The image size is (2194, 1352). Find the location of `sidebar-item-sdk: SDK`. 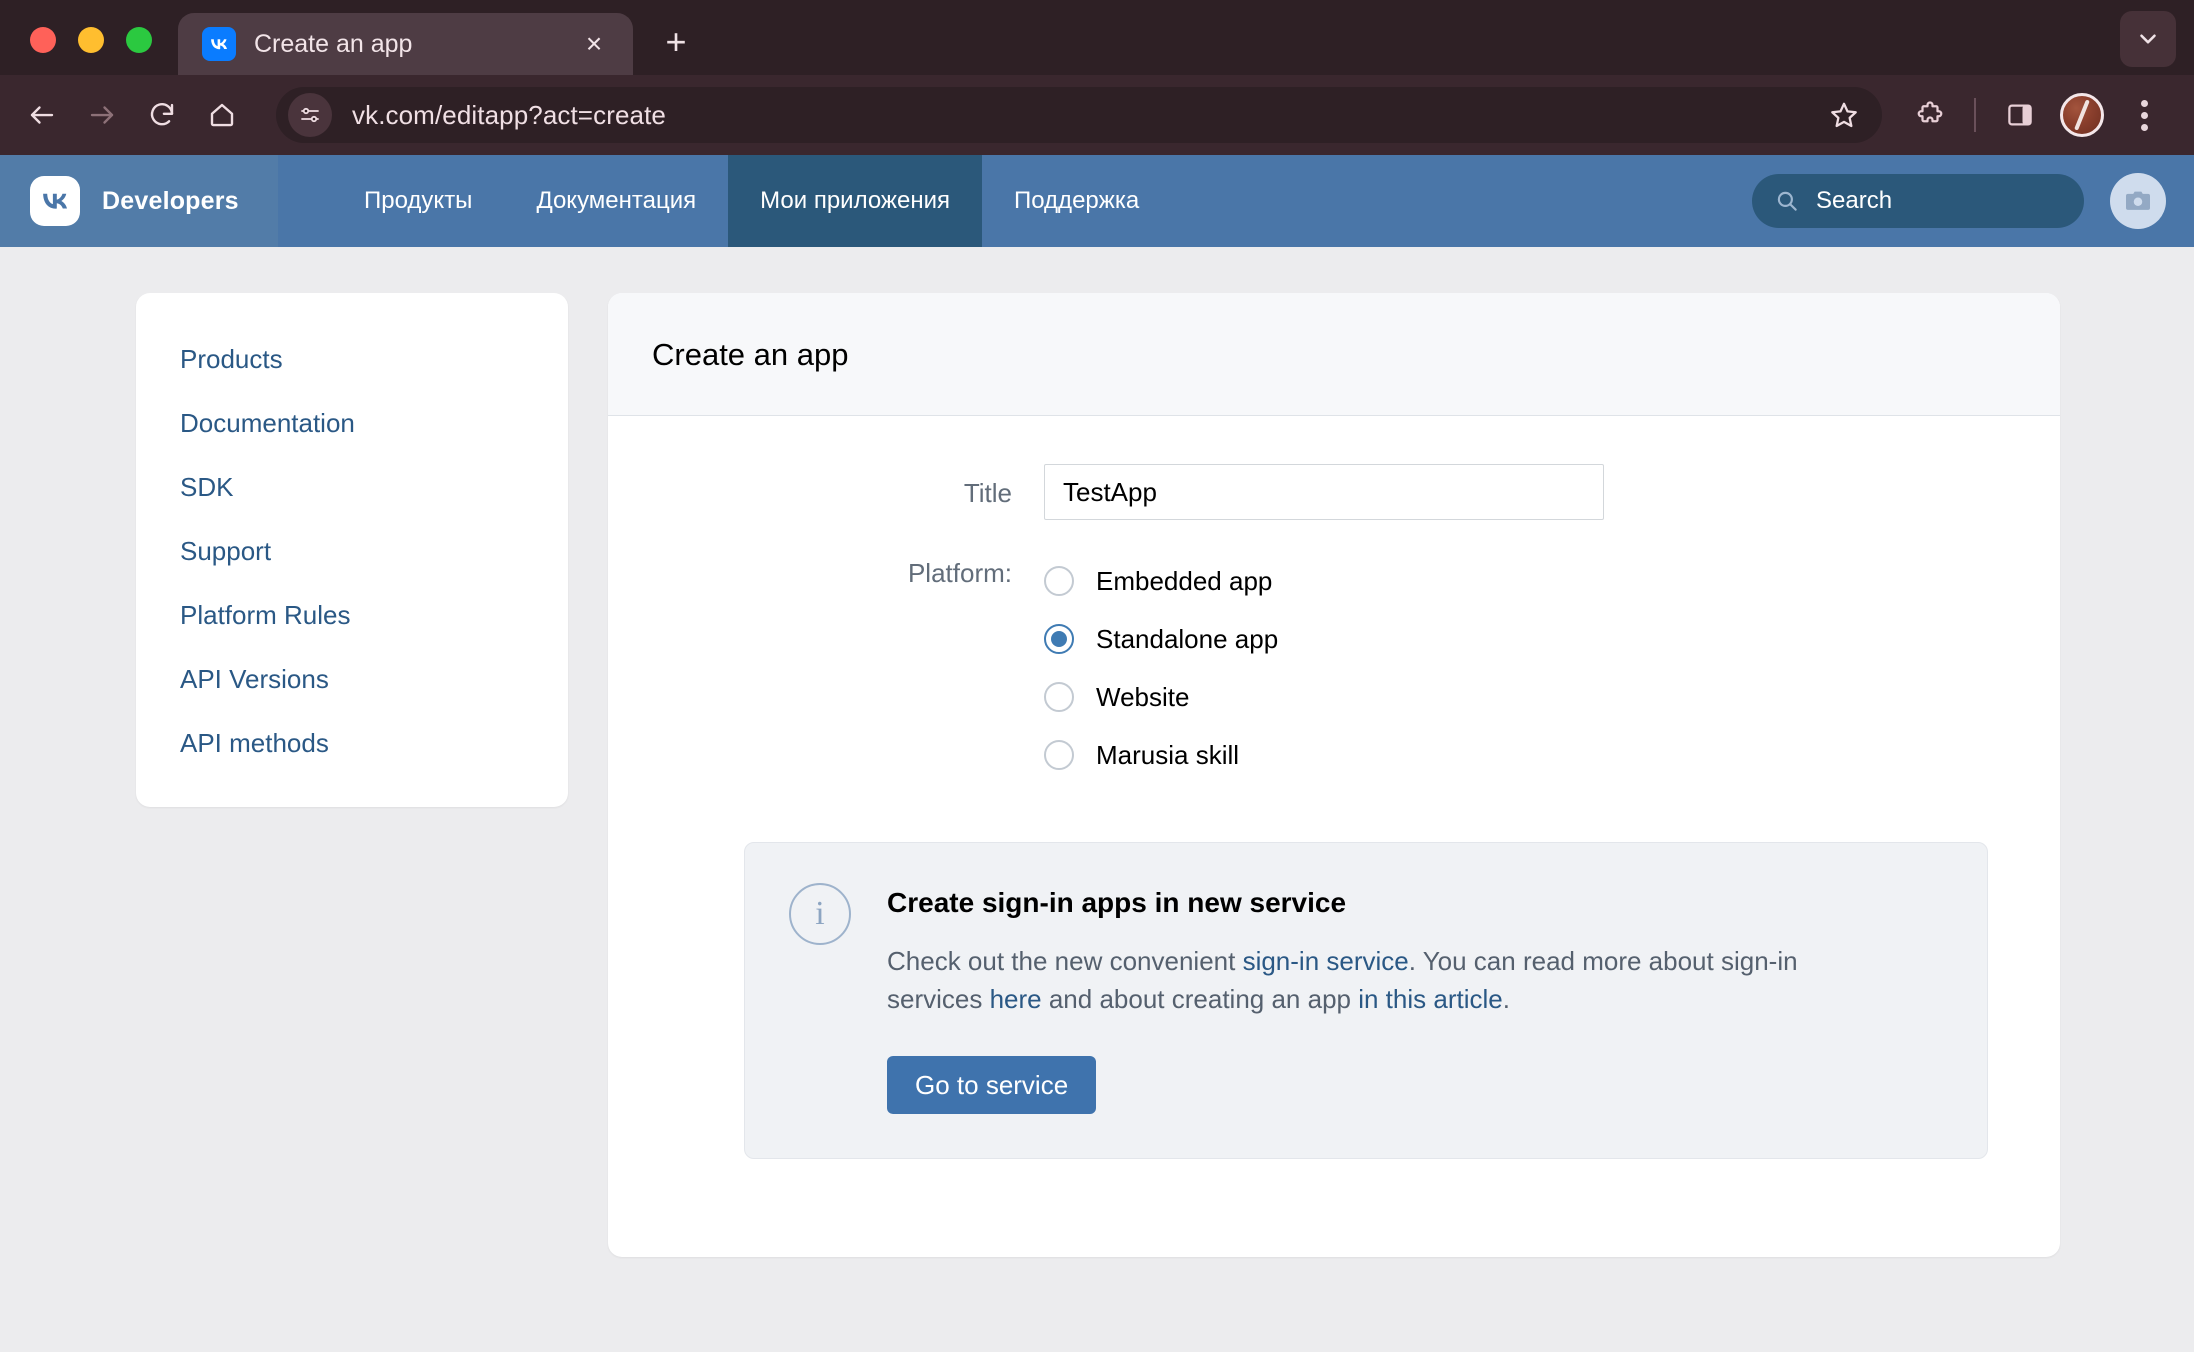

sidebar-item-sdk: SDK is located at coordinates (352, 487).